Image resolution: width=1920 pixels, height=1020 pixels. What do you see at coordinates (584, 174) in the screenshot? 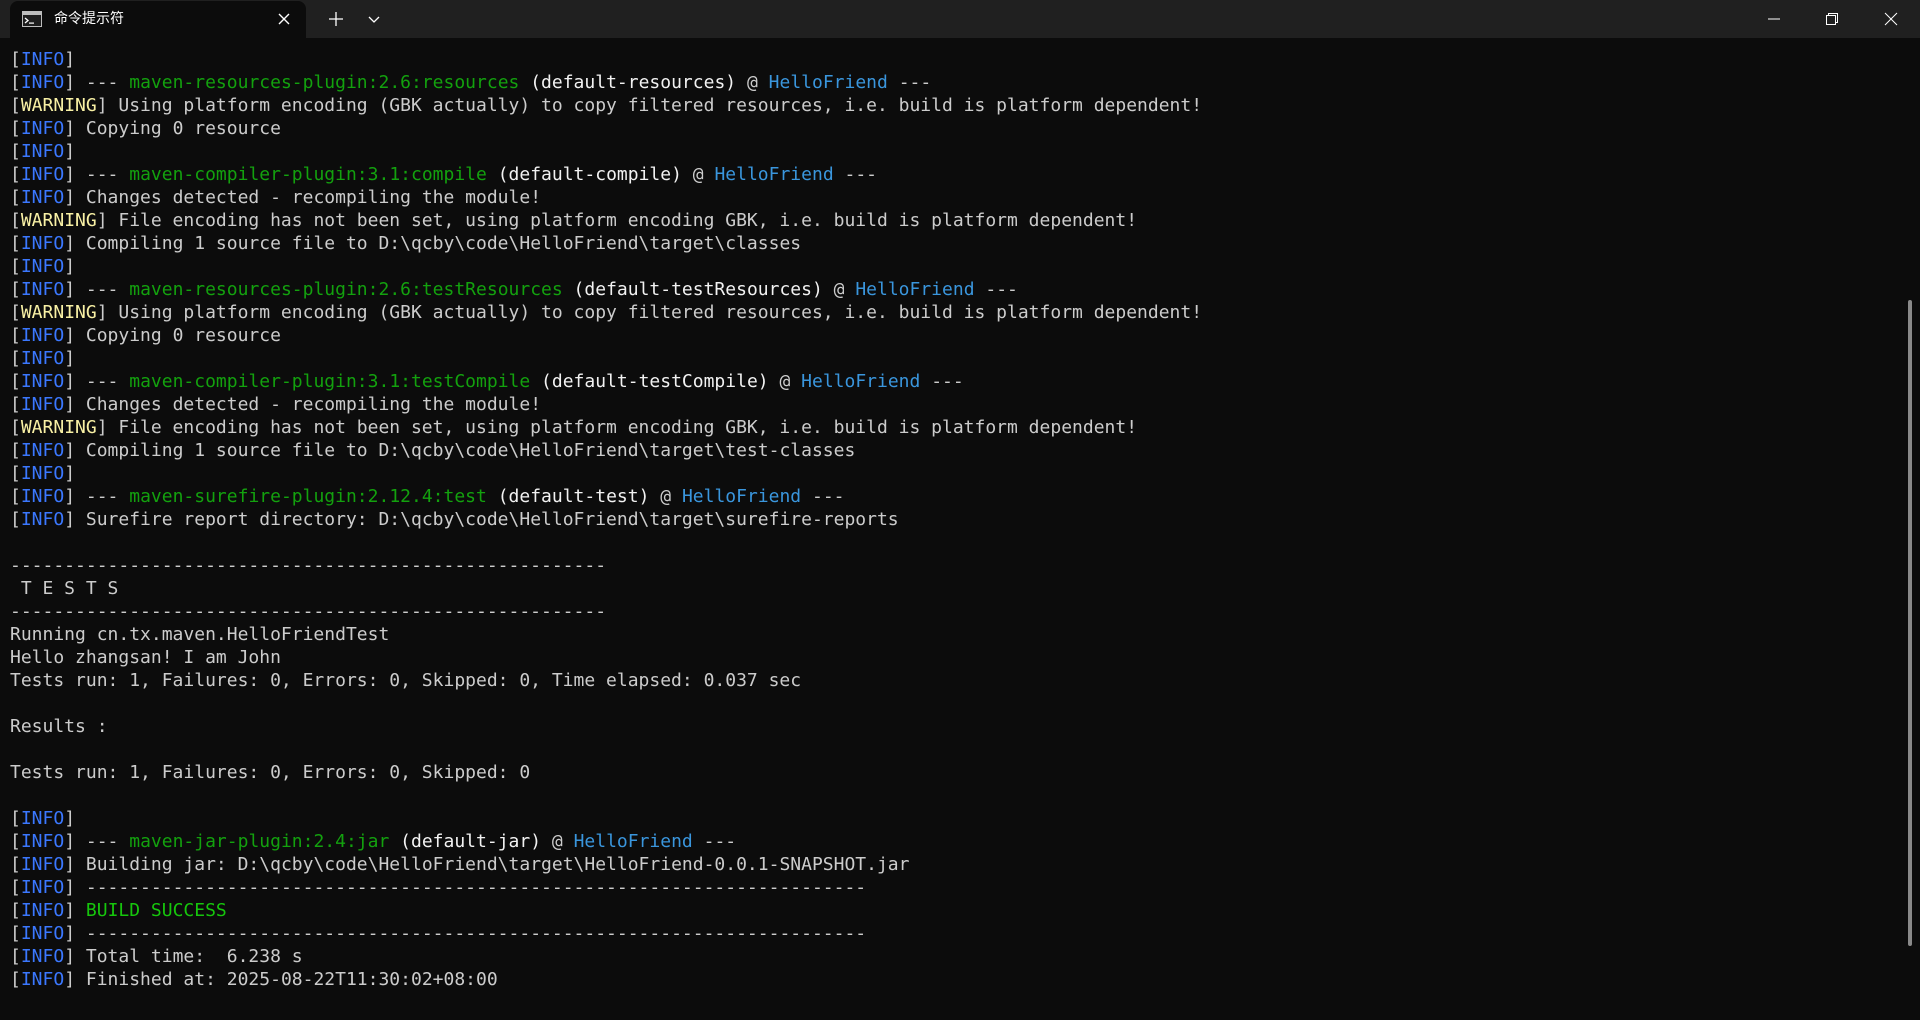
I see `console-text-segment: (default-compile)` at bounding box center [584, 174].